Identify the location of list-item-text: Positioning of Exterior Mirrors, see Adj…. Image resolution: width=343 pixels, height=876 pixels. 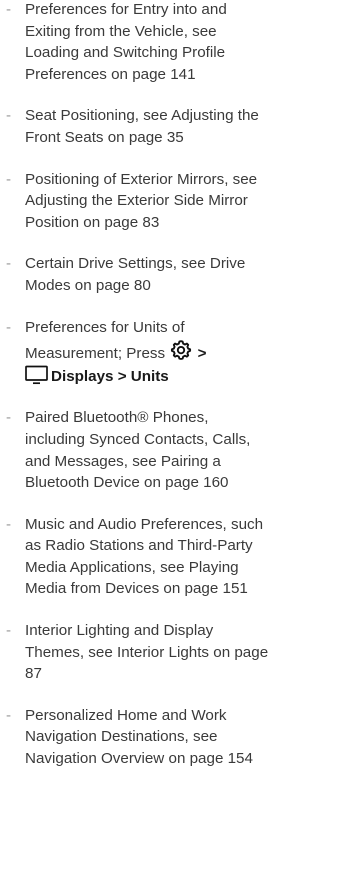
(141, 200).